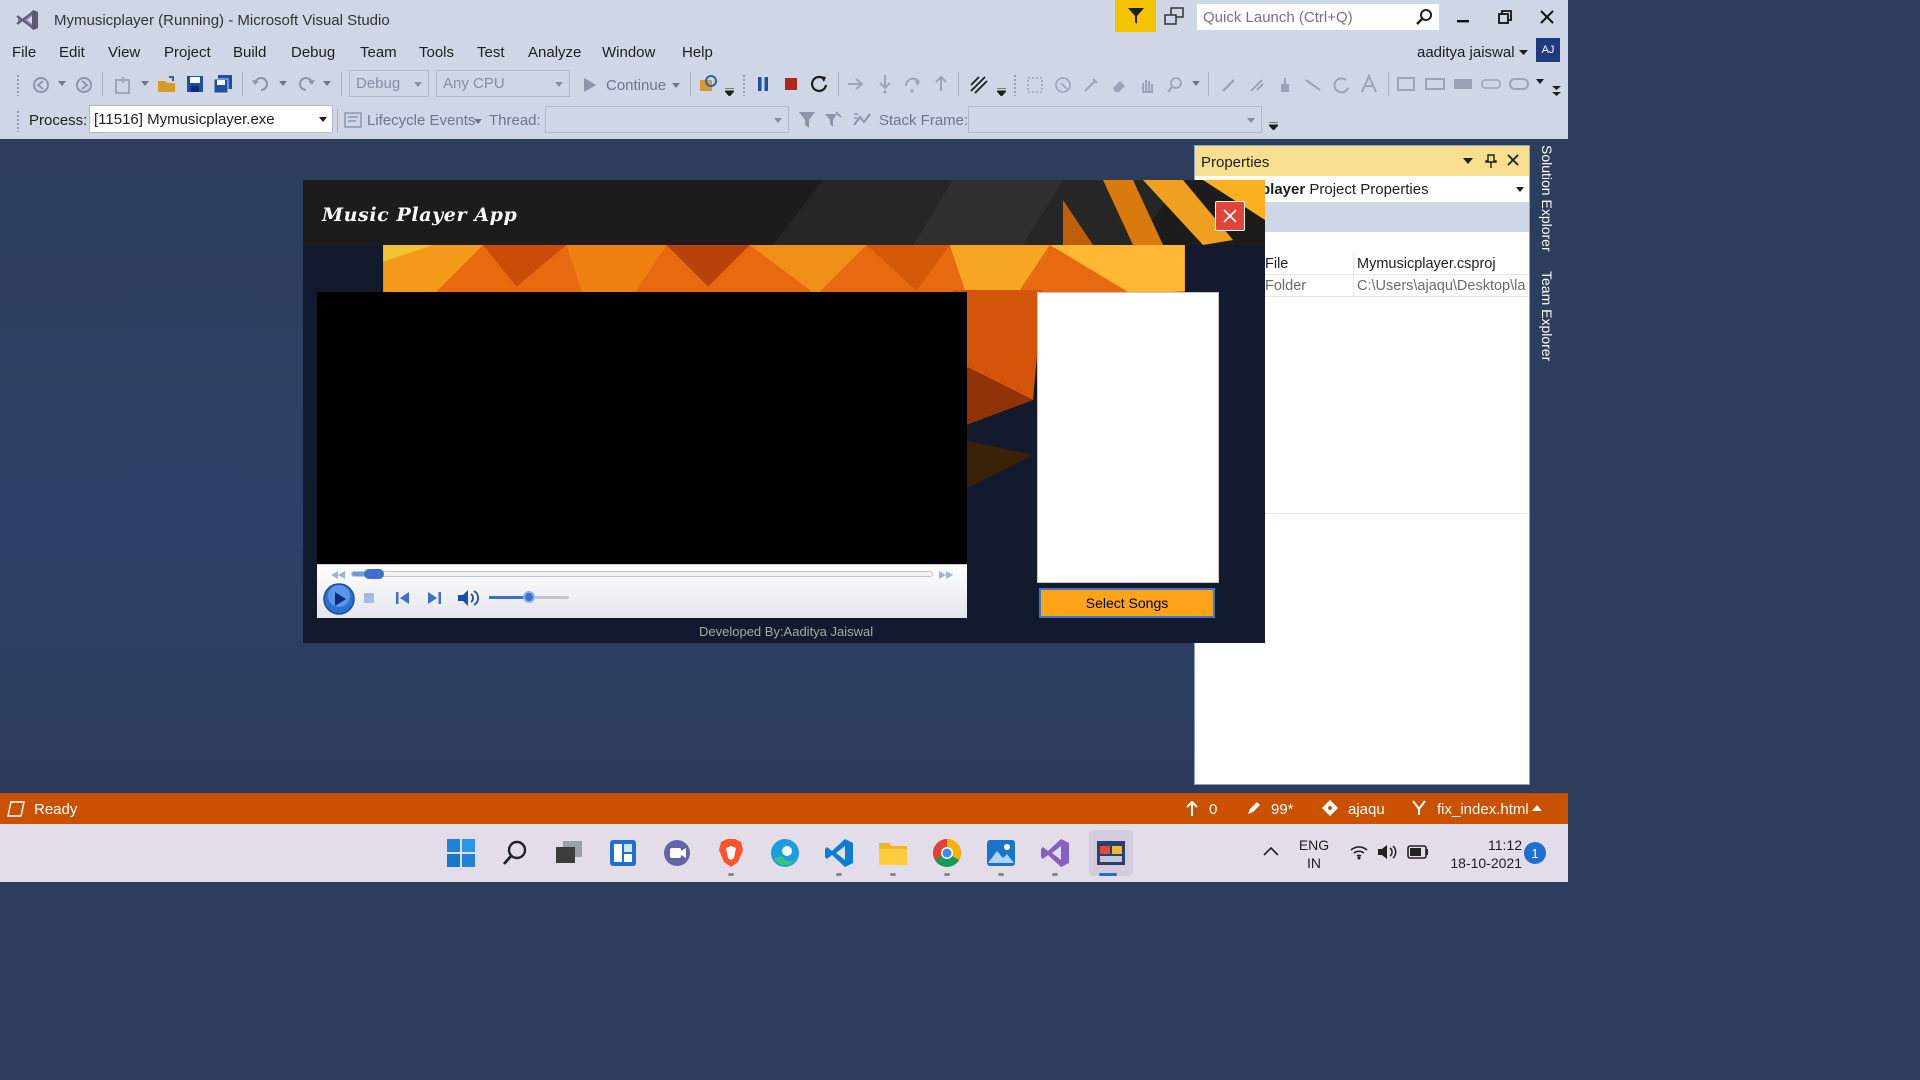  What do you see at coordinates (856, 84) in the screenshot?
I see `show-next-statement-icon` at bounding box center [856, 84].